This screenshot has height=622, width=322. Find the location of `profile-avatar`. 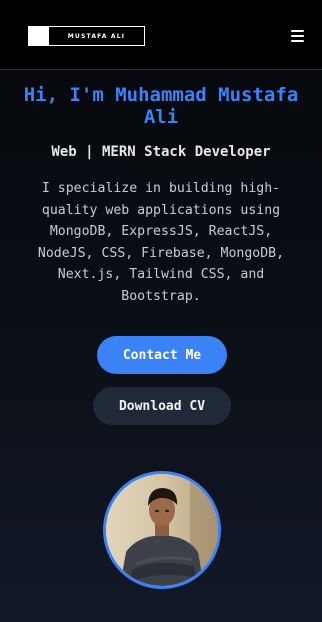

profile-avatar is located at coordinates (162, 530).